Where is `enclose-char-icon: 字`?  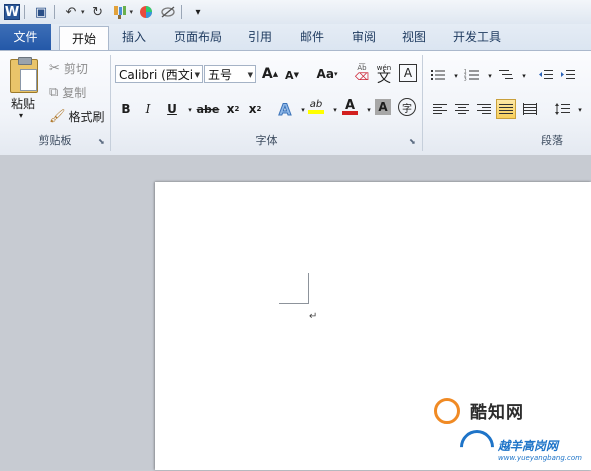 enclose-char-icon: 字 is located at coordinates (407, 109).